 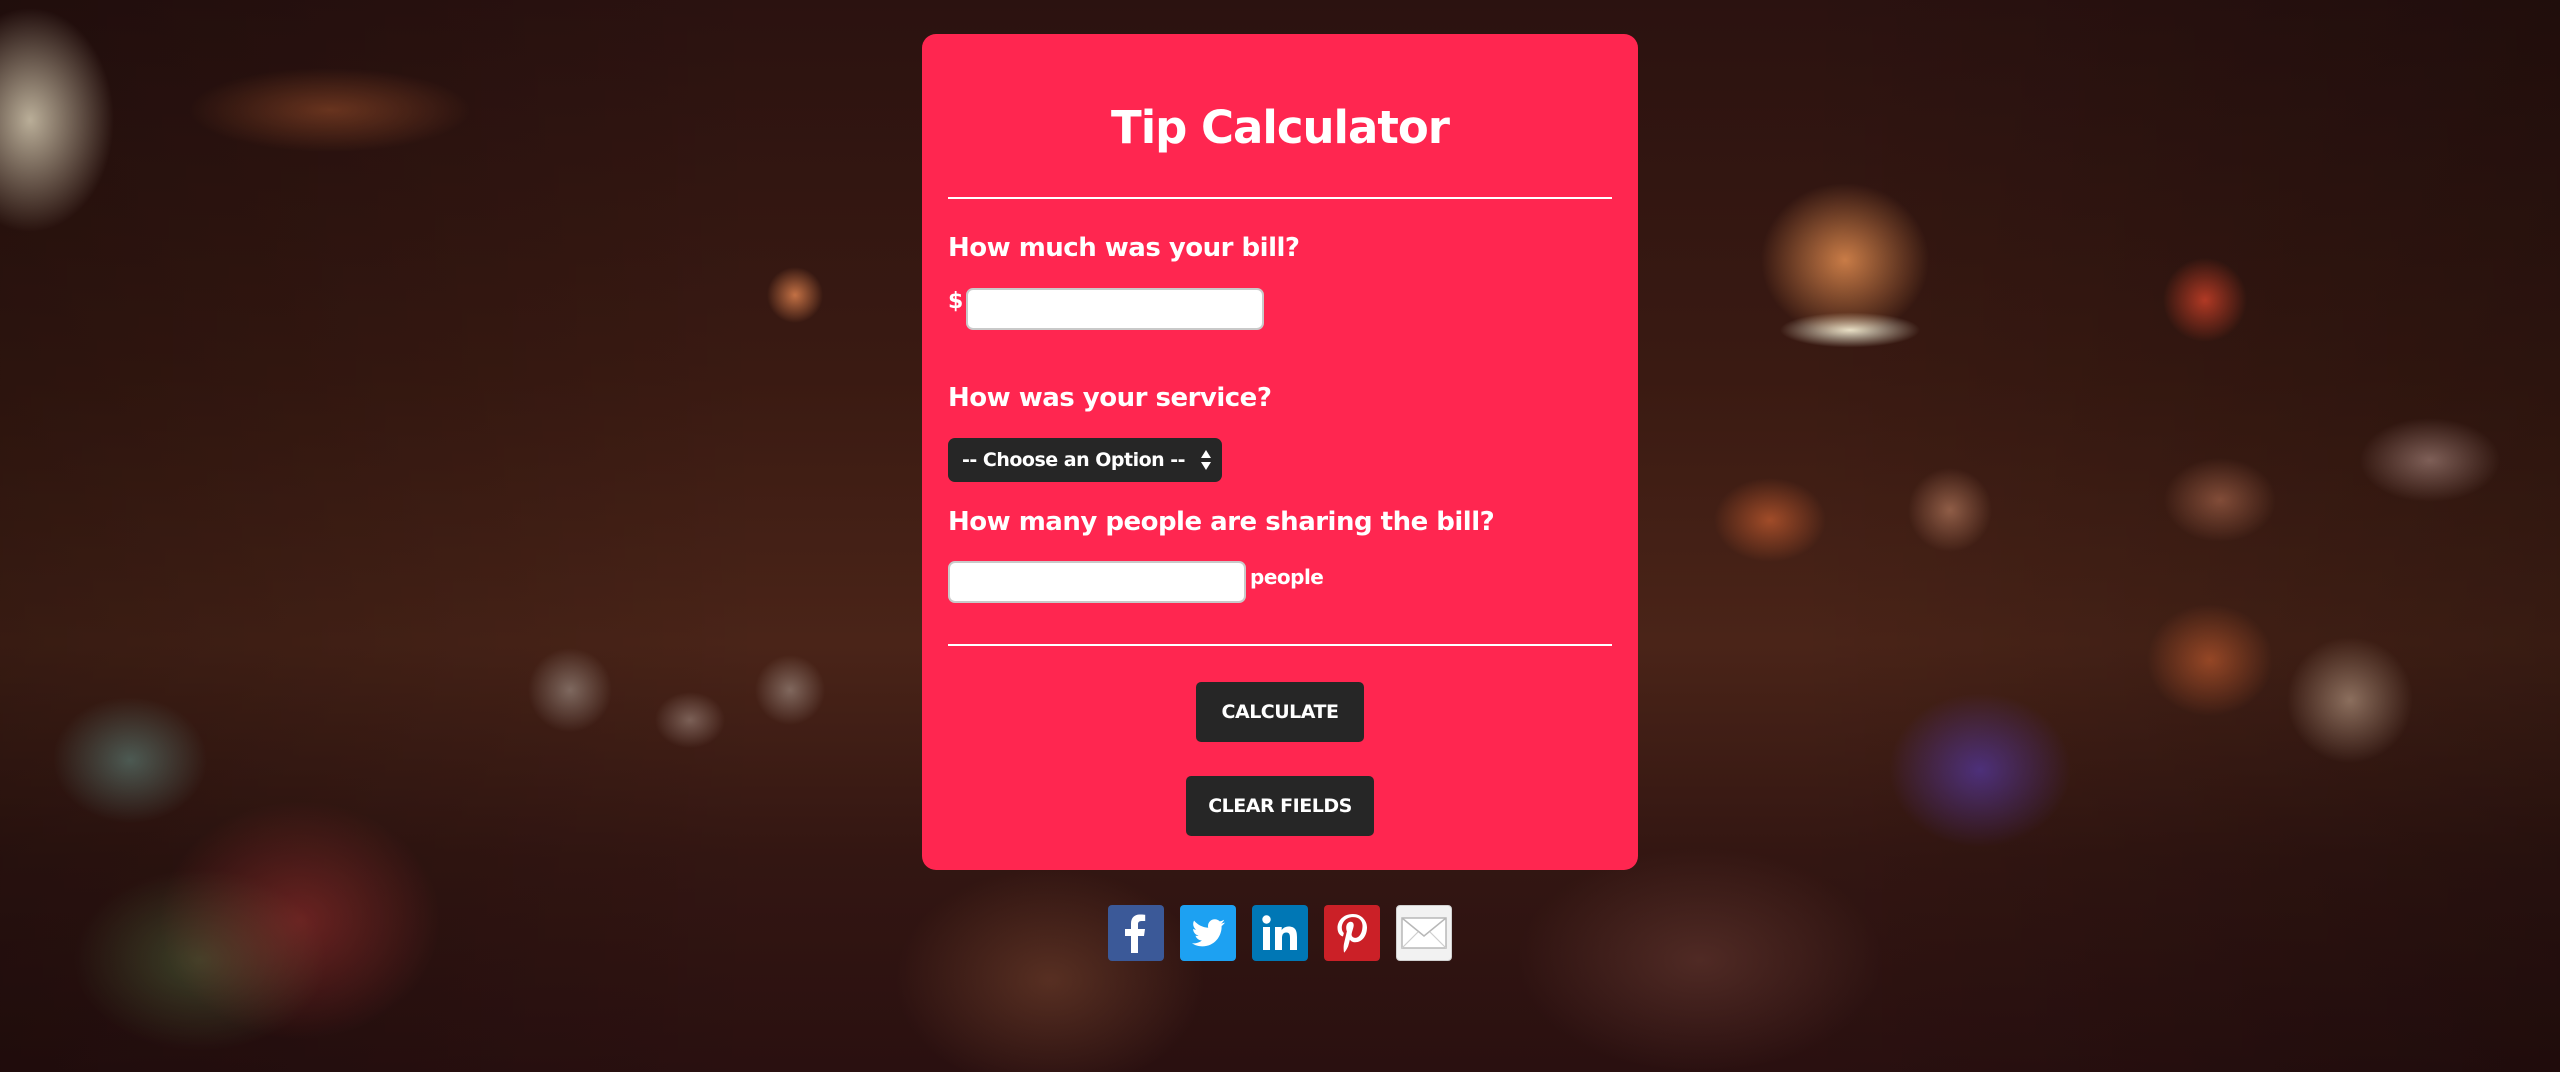 I want to click on social-share-bar, so click(x=1280, y=933).